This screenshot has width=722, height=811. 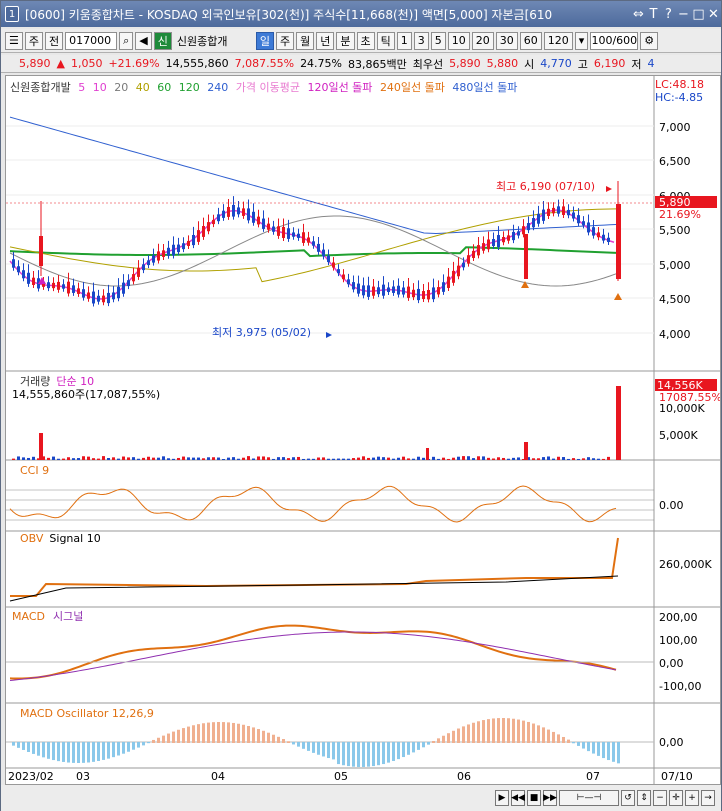 I want to click on interval-3: 3, so click(x=421, y=40).